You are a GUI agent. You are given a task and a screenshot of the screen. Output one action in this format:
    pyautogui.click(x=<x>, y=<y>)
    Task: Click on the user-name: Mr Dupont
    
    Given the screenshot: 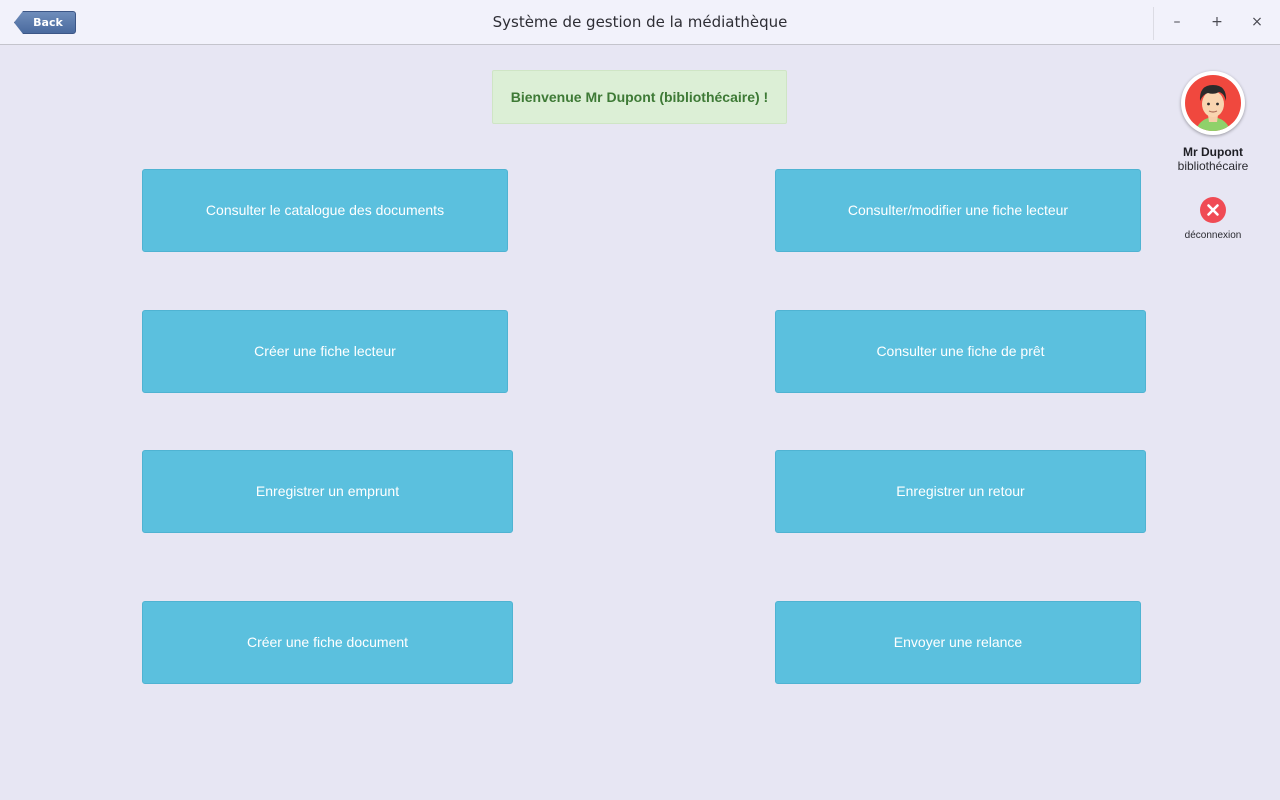 What is the action you would take?
    pyautogui.click(x=1213, y=152)
    